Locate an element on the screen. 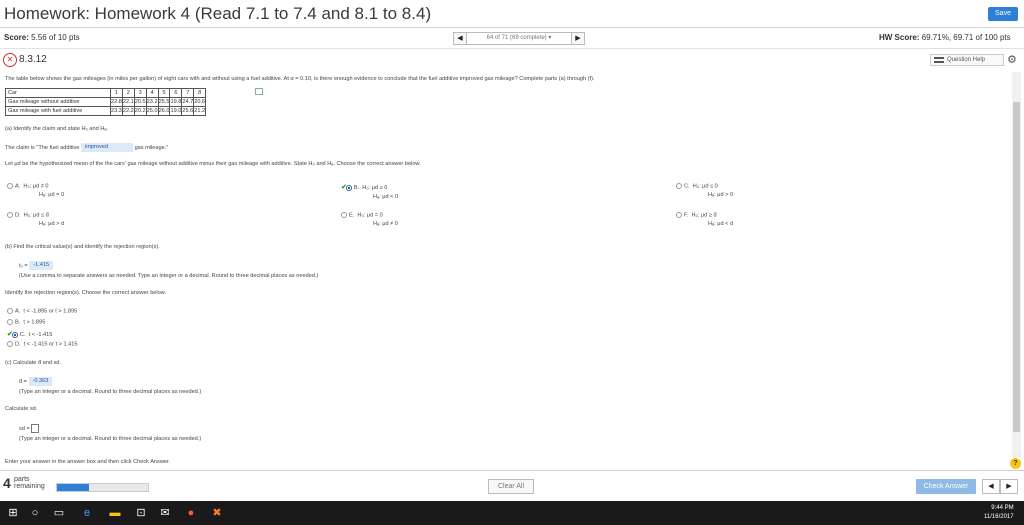  part-a-option-b: ✔ B. H₀: μd ≥ 0 Hₐ: μd < 0 is located at coordinates (369, 191).